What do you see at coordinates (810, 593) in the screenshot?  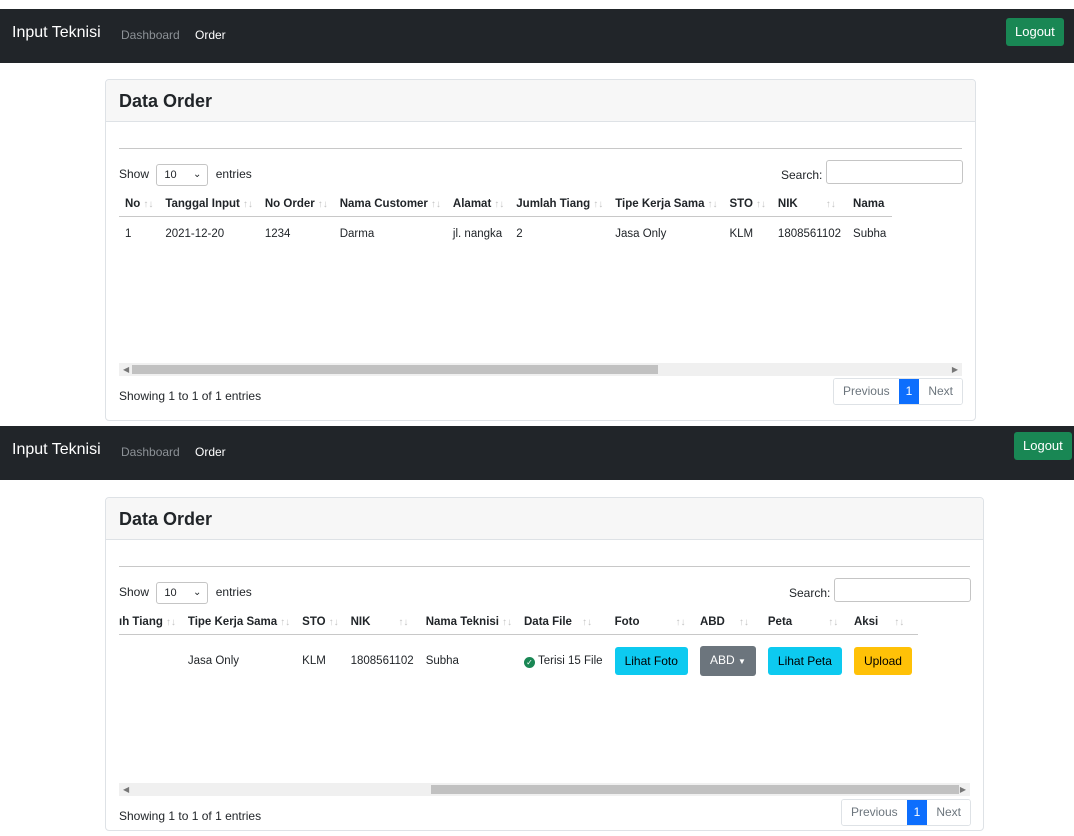 I see `search-label: Search:` at bounding box center [810, 593].